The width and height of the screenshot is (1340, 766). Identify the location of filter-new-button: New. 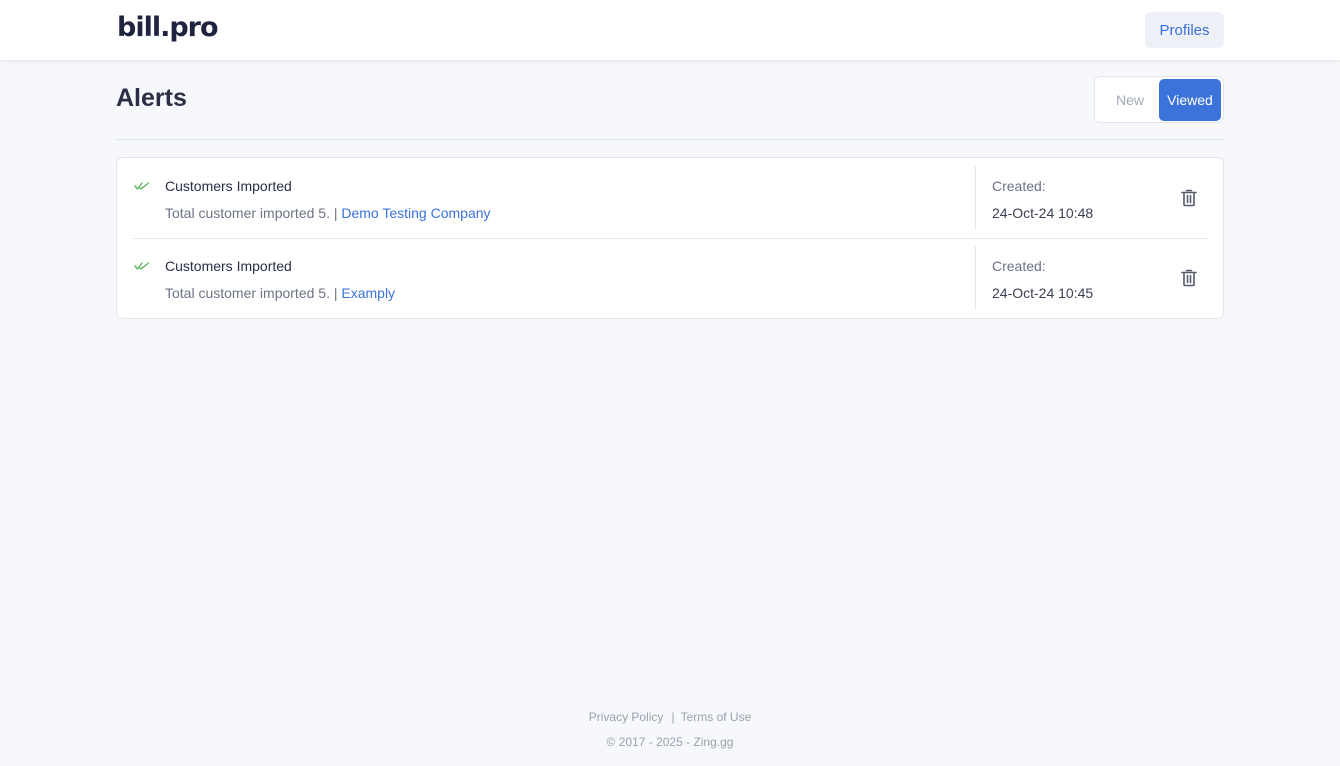
(1130, 100).